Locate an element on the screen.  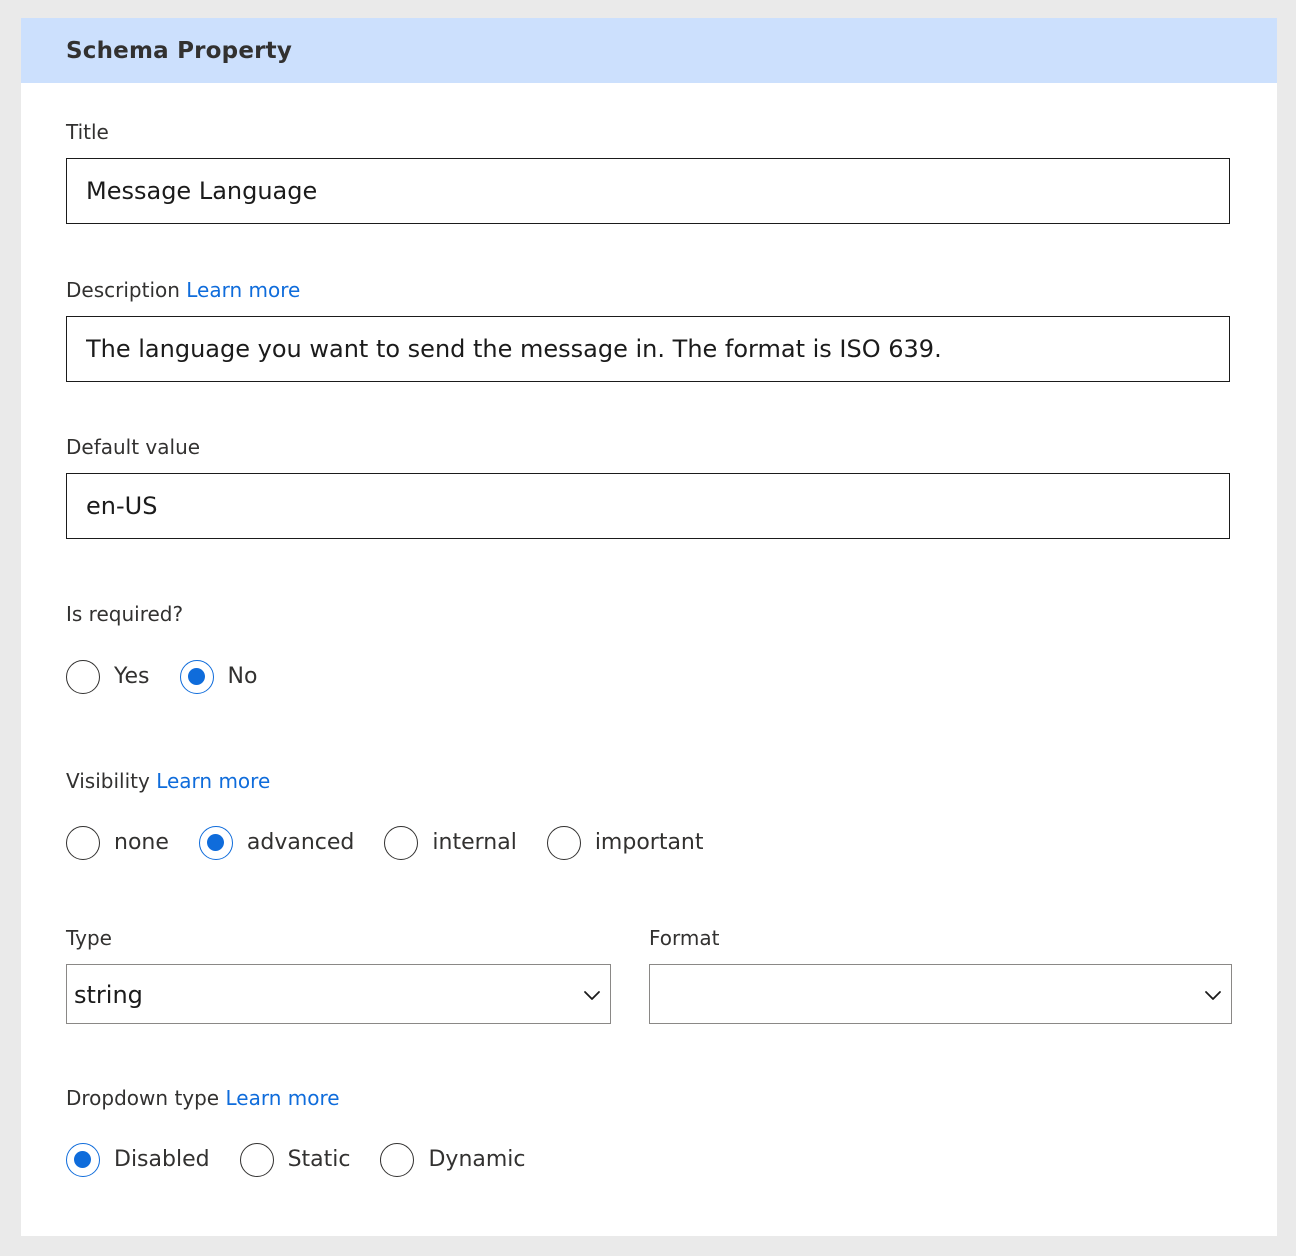
radio-label: Dynamic is located at coordinates (477, 1159).